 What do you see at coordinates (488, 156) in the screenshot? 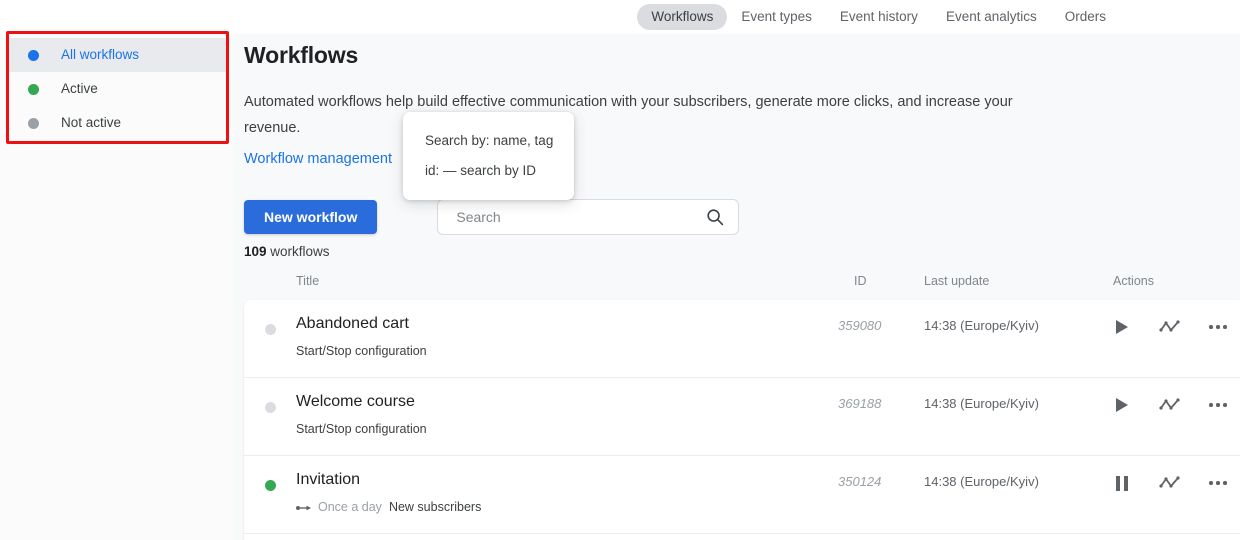
I see `search-help-tooltip: Search by: name, tag id: — search by ID` at bounding box center [488, 156].